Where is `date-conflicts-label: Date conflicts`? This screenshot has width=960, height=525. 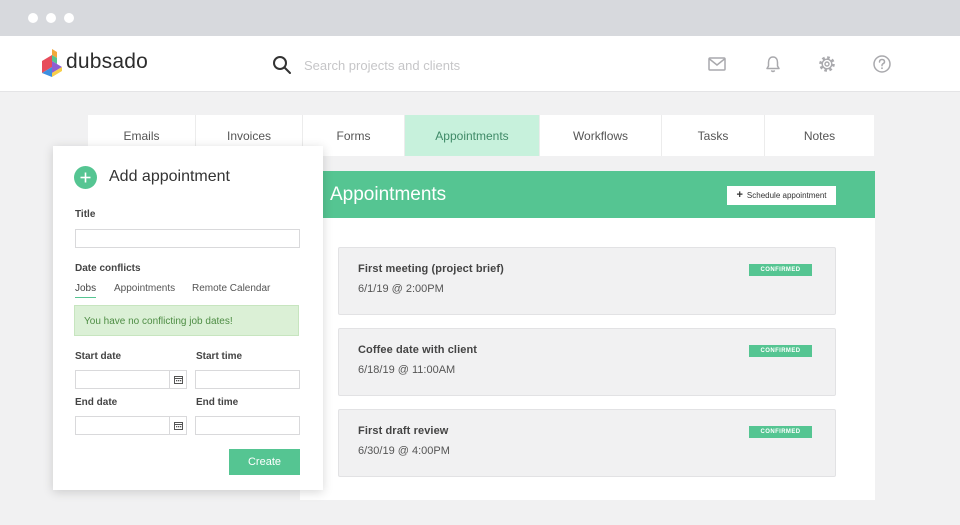
date-conflicts-label: Date conflicts is located at coordinates (108, 268).